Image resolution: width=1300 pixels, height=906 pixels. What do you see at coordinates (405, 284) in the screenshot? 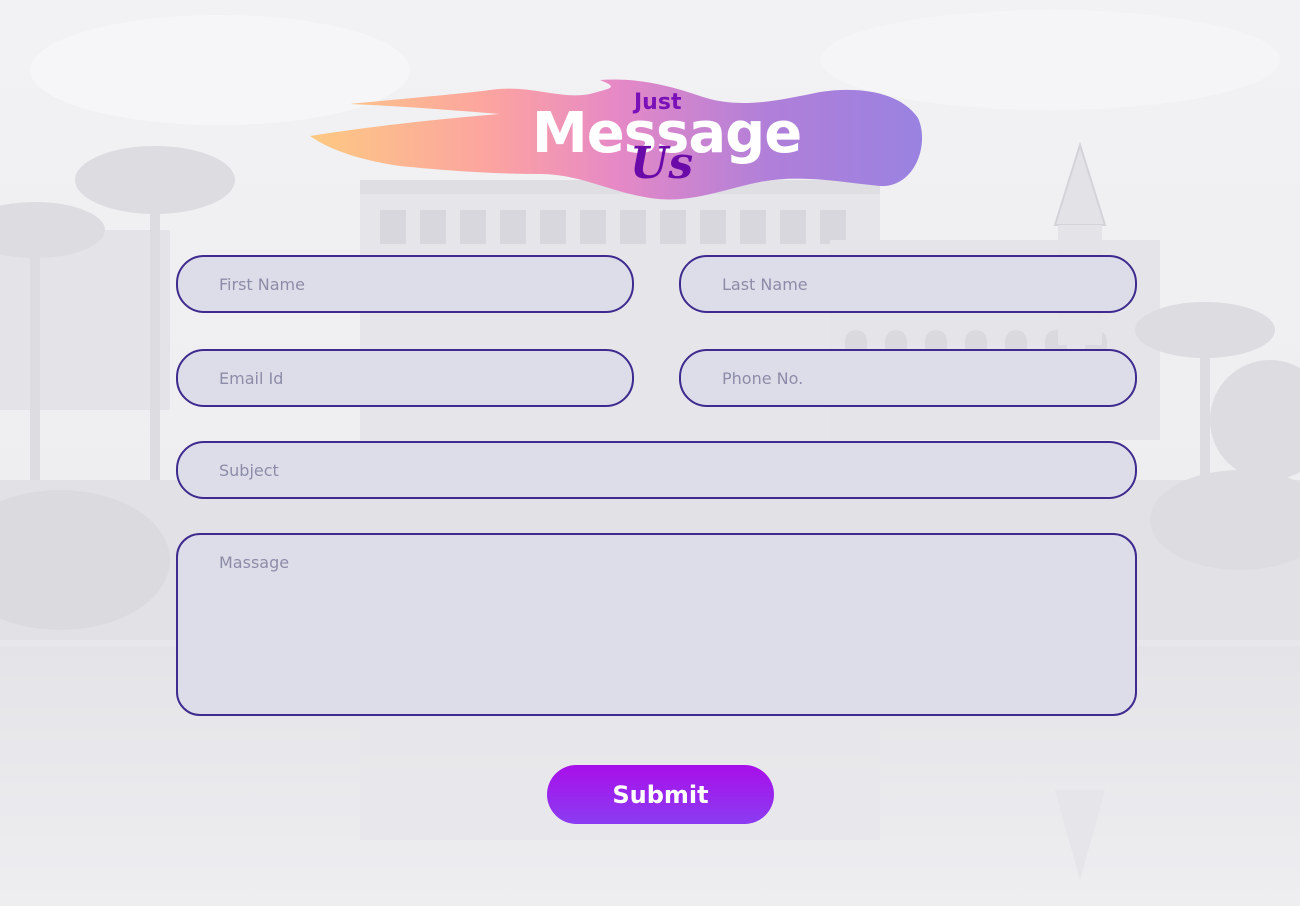
I see `first-name-input` at bounding box center [405, 284].